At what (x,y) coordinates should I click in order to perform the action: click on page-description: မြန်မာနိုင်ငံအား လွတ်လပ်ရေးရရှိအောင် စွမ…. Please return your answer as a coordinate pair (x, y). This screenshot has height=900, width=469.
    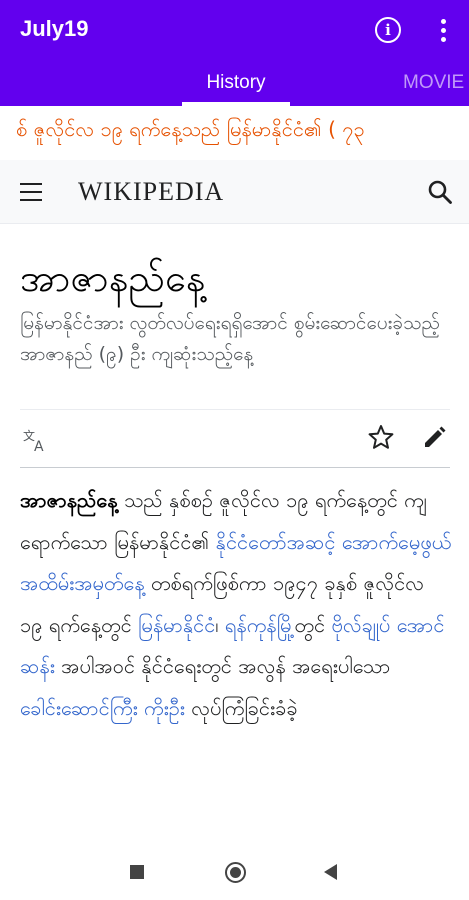
    Looking at the image, I should click on (230, 338).